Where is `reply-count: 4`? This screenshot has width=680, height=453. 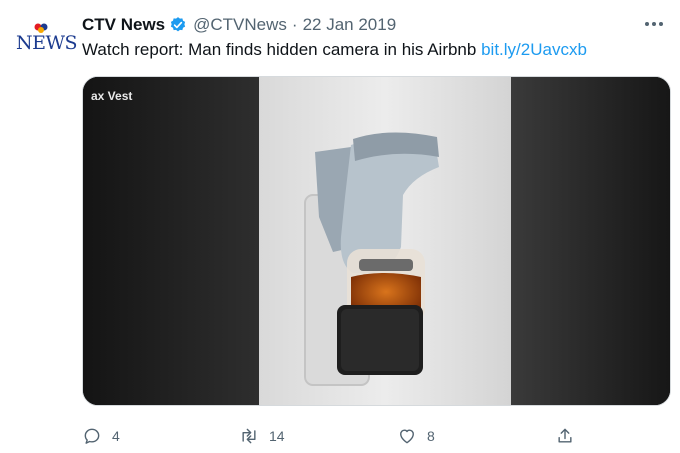 reply-count: 4 is located at coordinates (116, 436).